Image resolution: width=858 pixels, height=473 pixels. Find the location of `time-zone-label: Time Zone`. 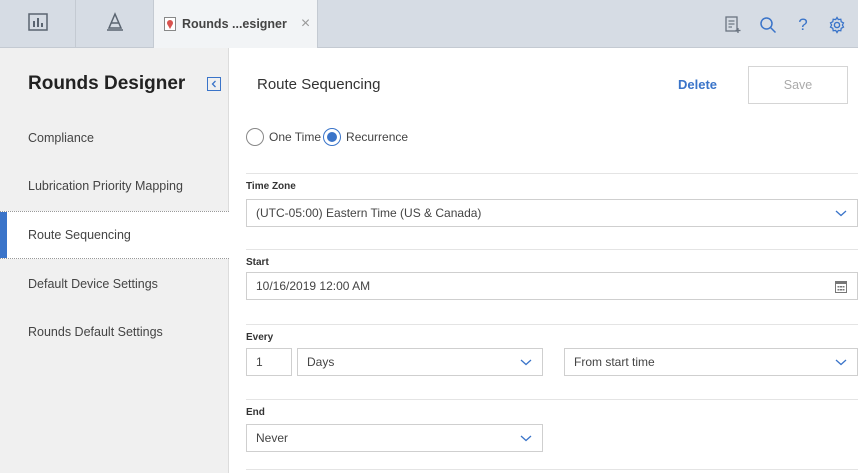

time-zone-label: Time Zone is located at coordinates (271, 186).